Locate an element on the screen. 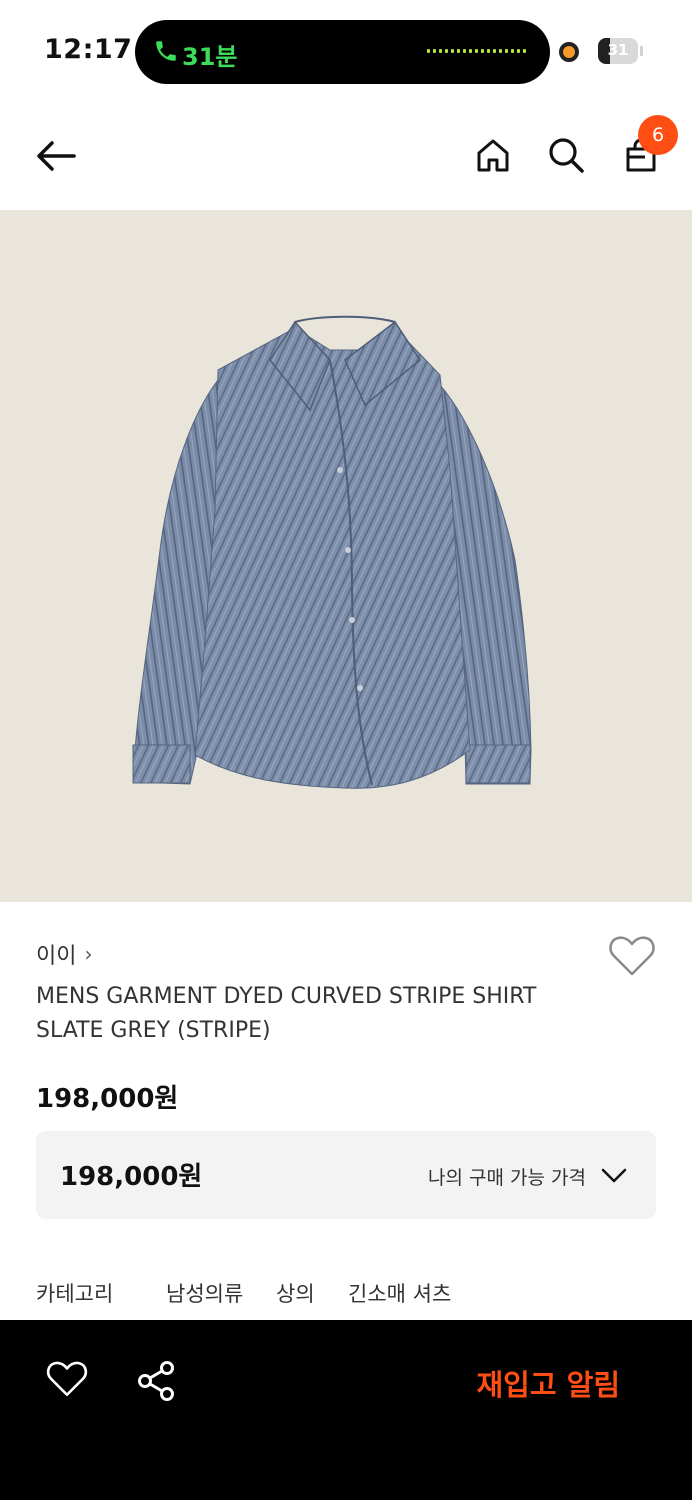 The height and width of the screenshot is (1500, 692). battery-level: 31 is located at coordinates (618, 50).